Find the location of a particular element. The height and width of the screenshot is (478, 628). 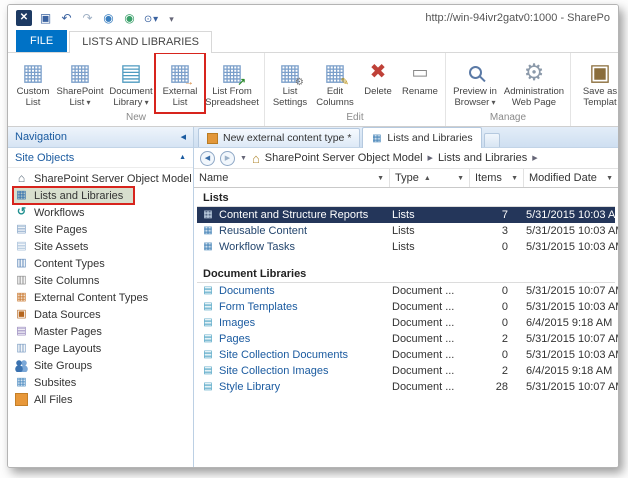

sharepoint-list-button: SharePoint List is located at coordinates (80, 83).